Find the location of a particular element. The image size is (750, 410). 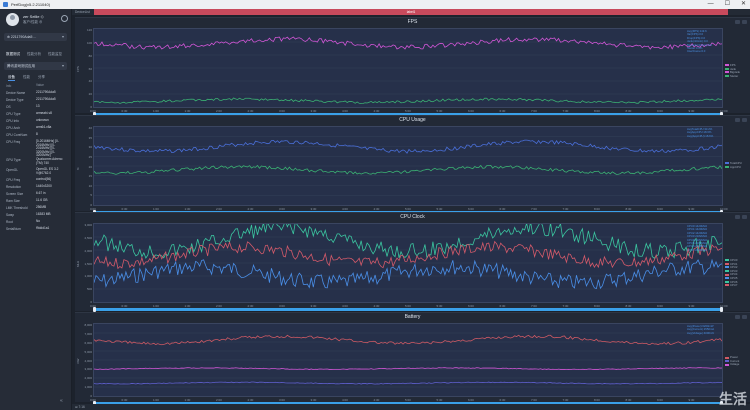

gear-icon is located at coordinates (64, 18).